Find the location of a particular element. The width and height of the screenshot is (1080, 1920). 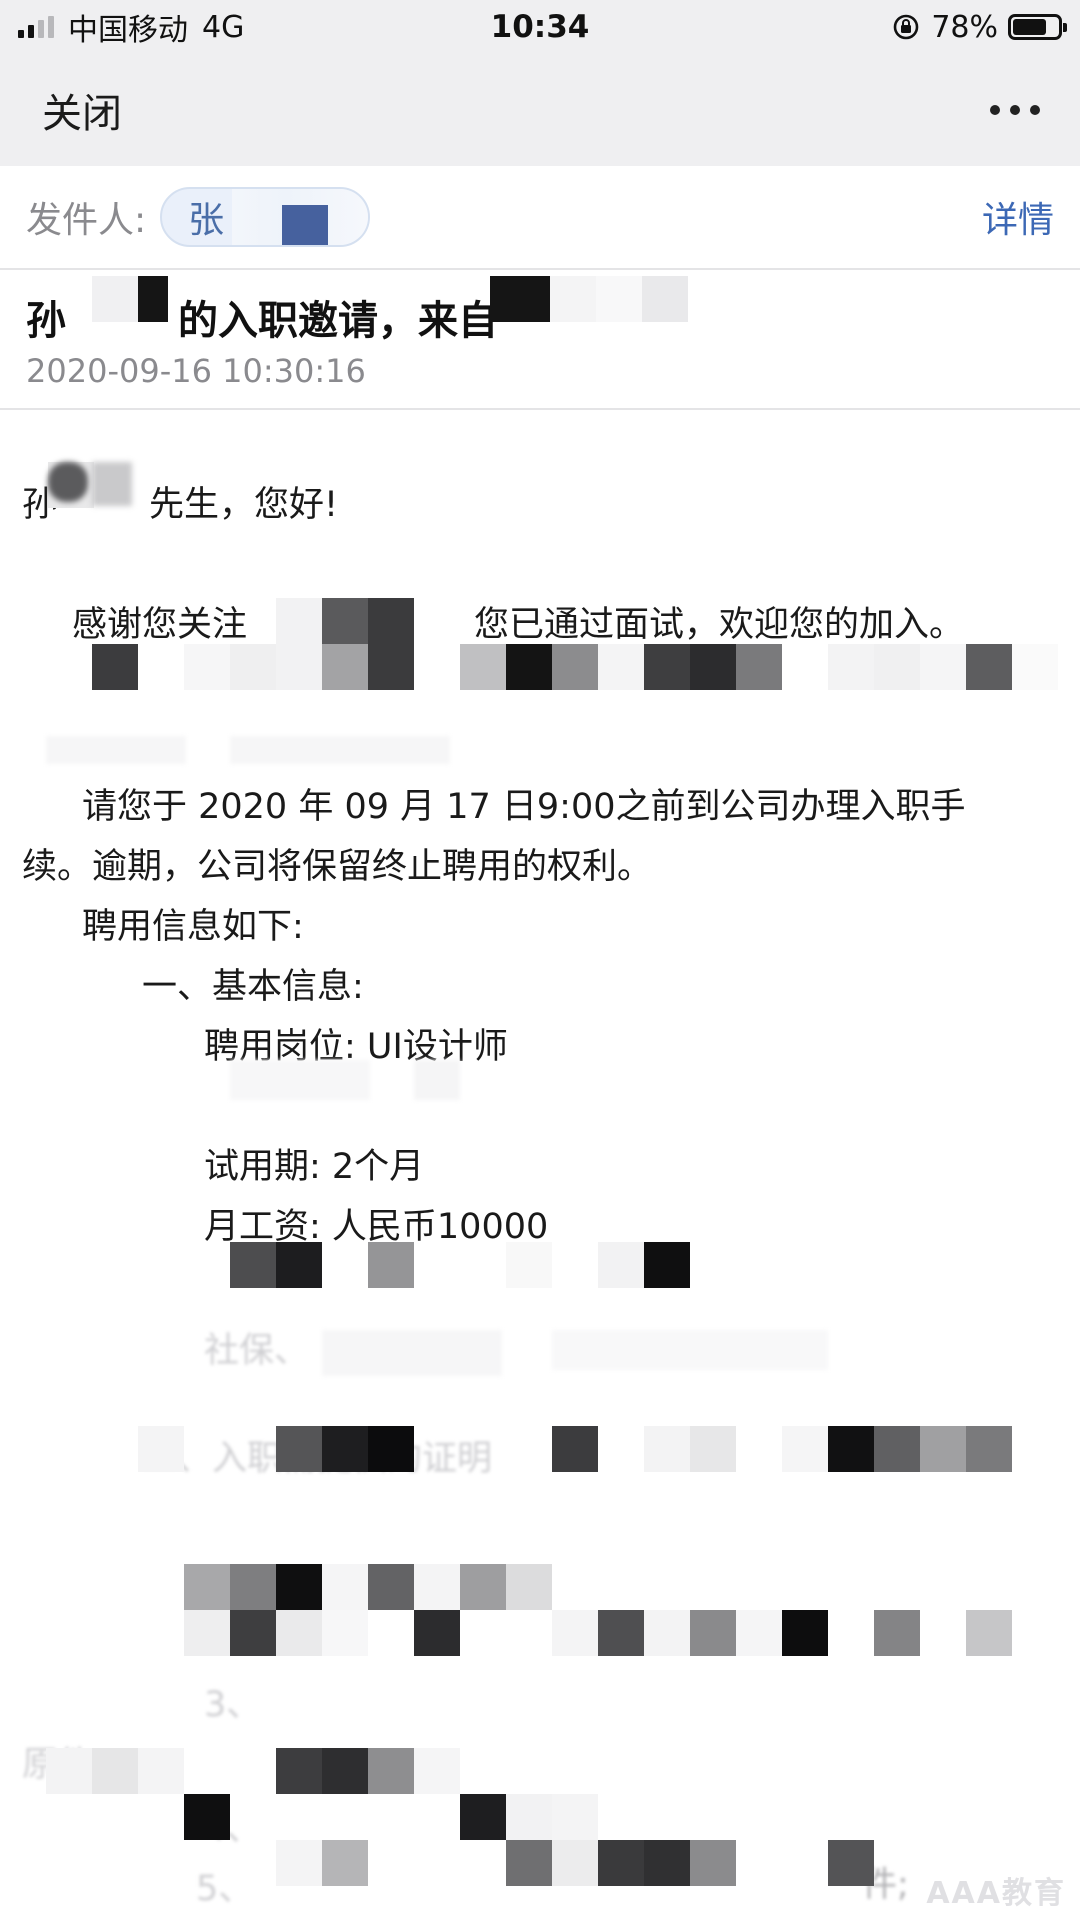

battery-icon is located at coordinates (1037, 27).